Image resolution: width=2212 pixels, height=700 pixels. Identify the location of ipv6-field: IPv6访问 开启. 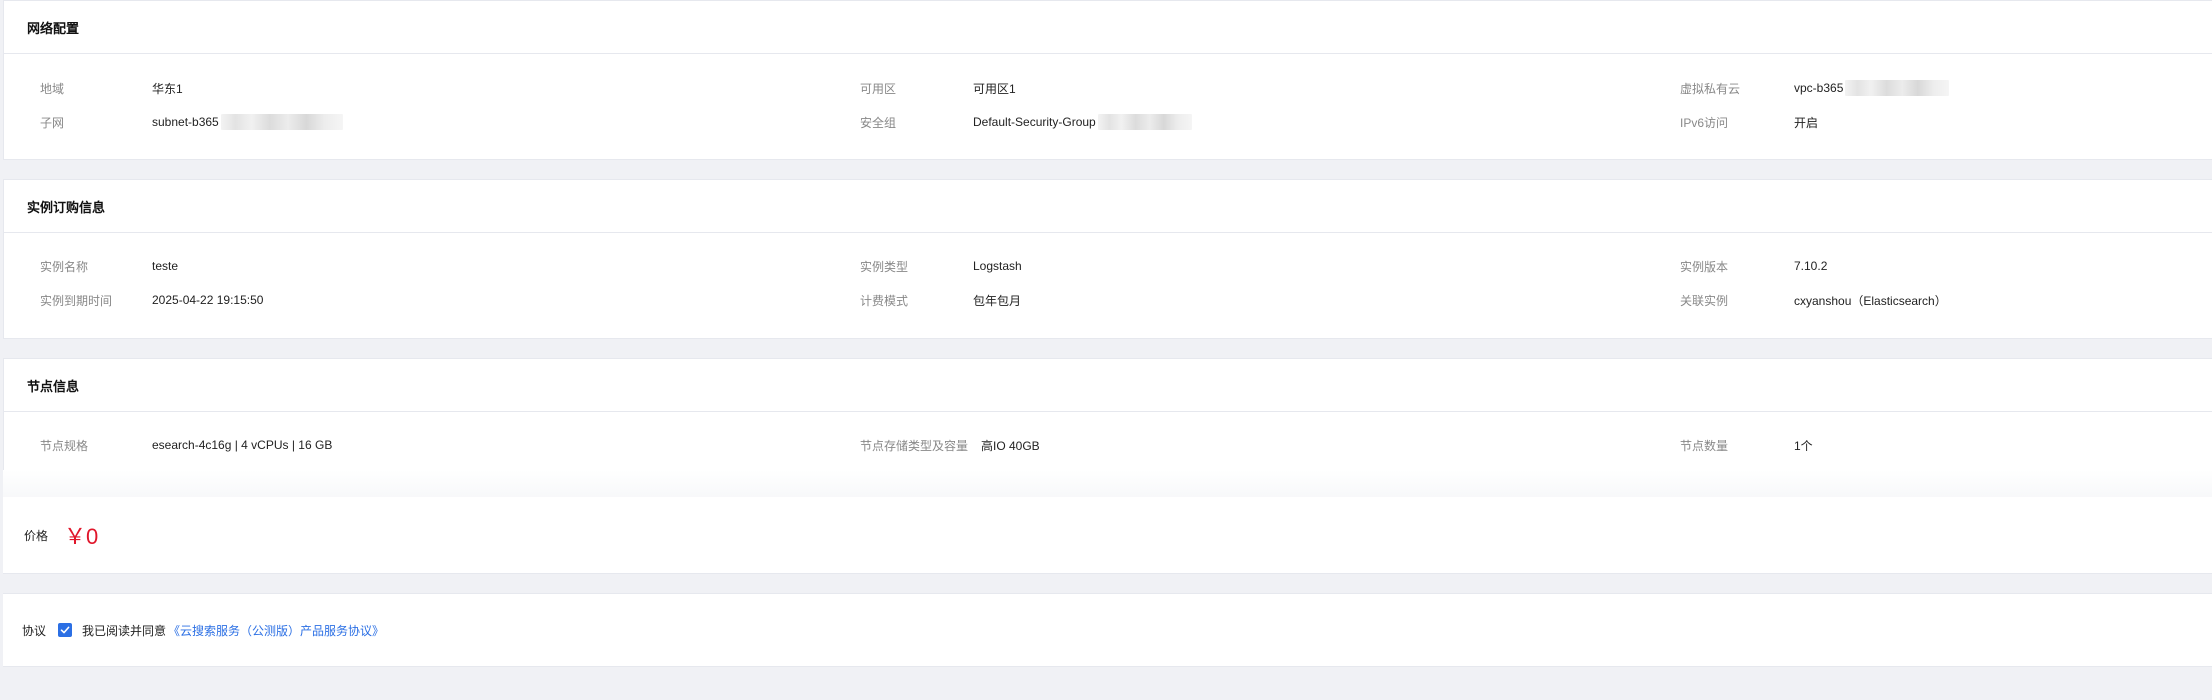
(1749, 122).